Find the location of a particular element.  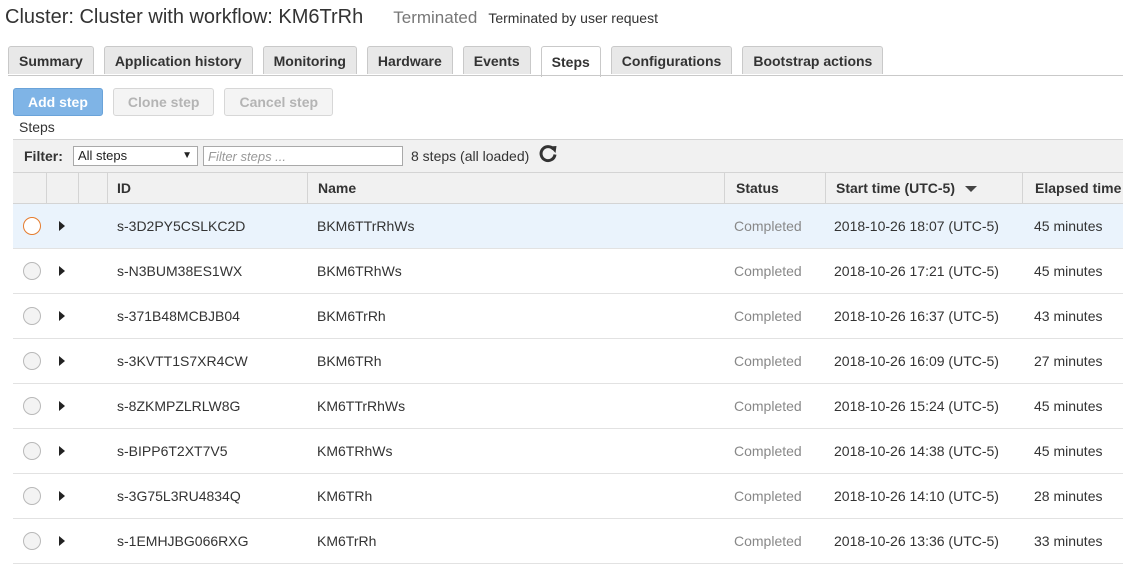

filter-label: Filter: is located at coordinates (43, 156).